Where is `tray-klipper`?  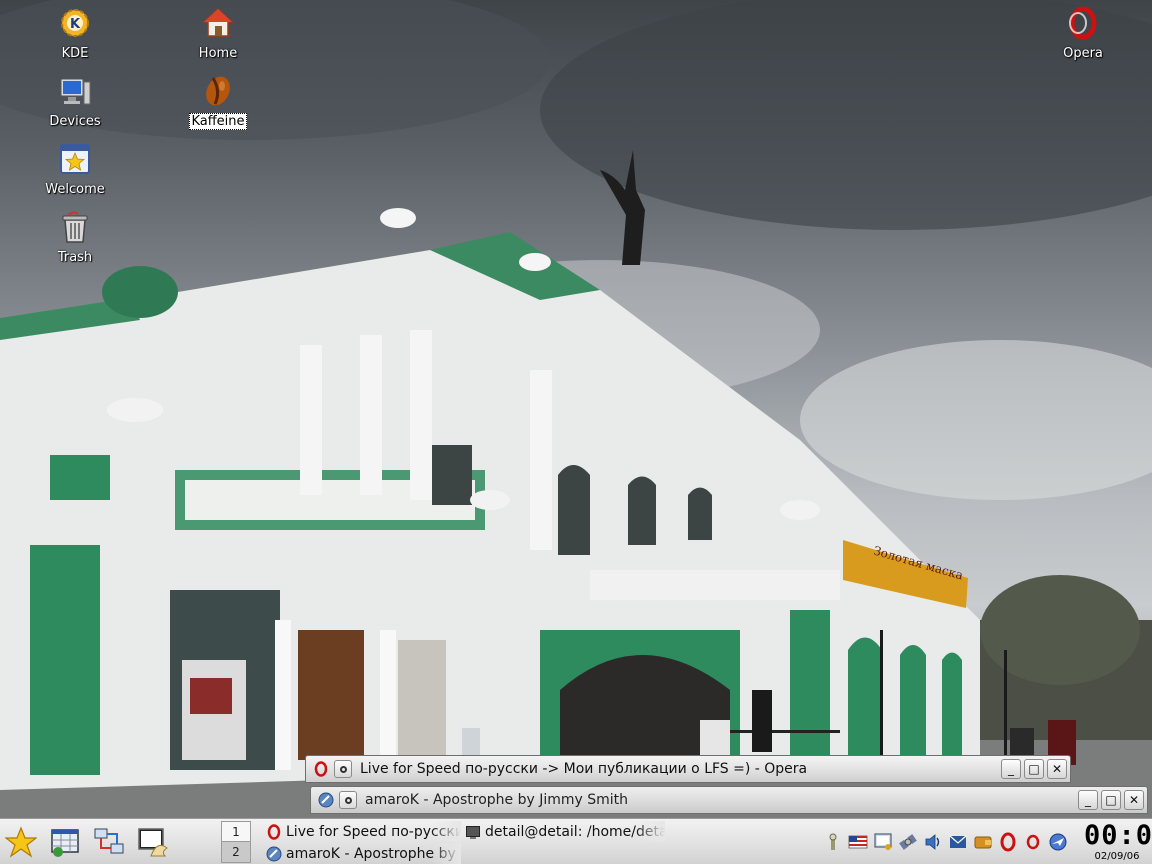 tray-klipper is located at coordinates (833, 842).